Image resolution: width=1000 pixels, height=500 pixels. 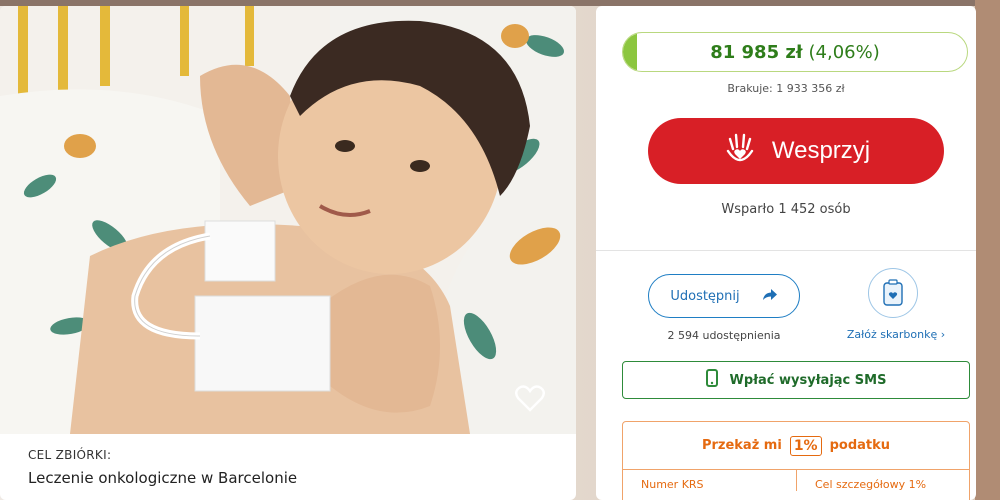 I want to click on tax-details-row: Numer KRS Cel szczegółowy 1%, so click(x=796, y=480).